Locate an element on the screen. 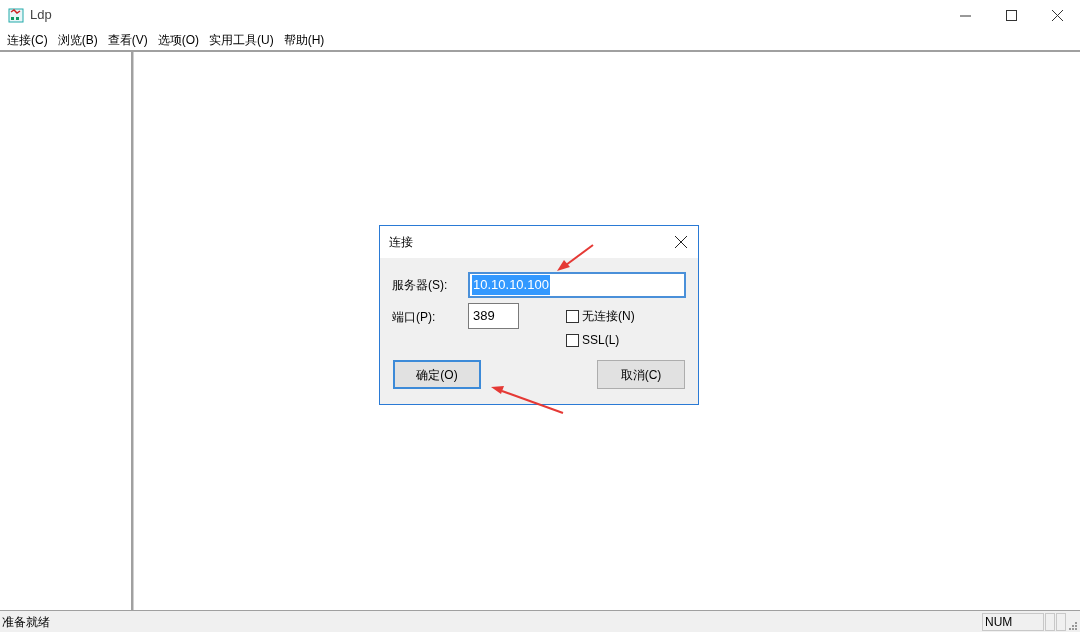 The height and width of the screenshot is (632, 1080). menu-item: 浏览(B) is located at coordinates (77, 40).